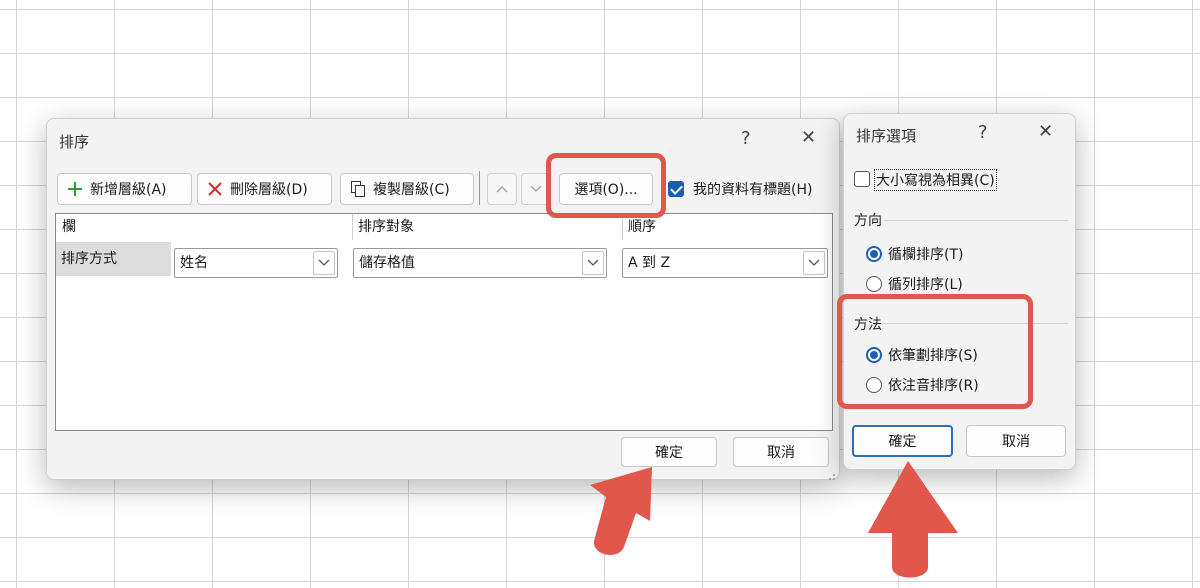 This screenshot has width=1200, height=588. Describe the element at coordinates (69, 227) in the screenshot. I see `column-header: 欄` at that location.